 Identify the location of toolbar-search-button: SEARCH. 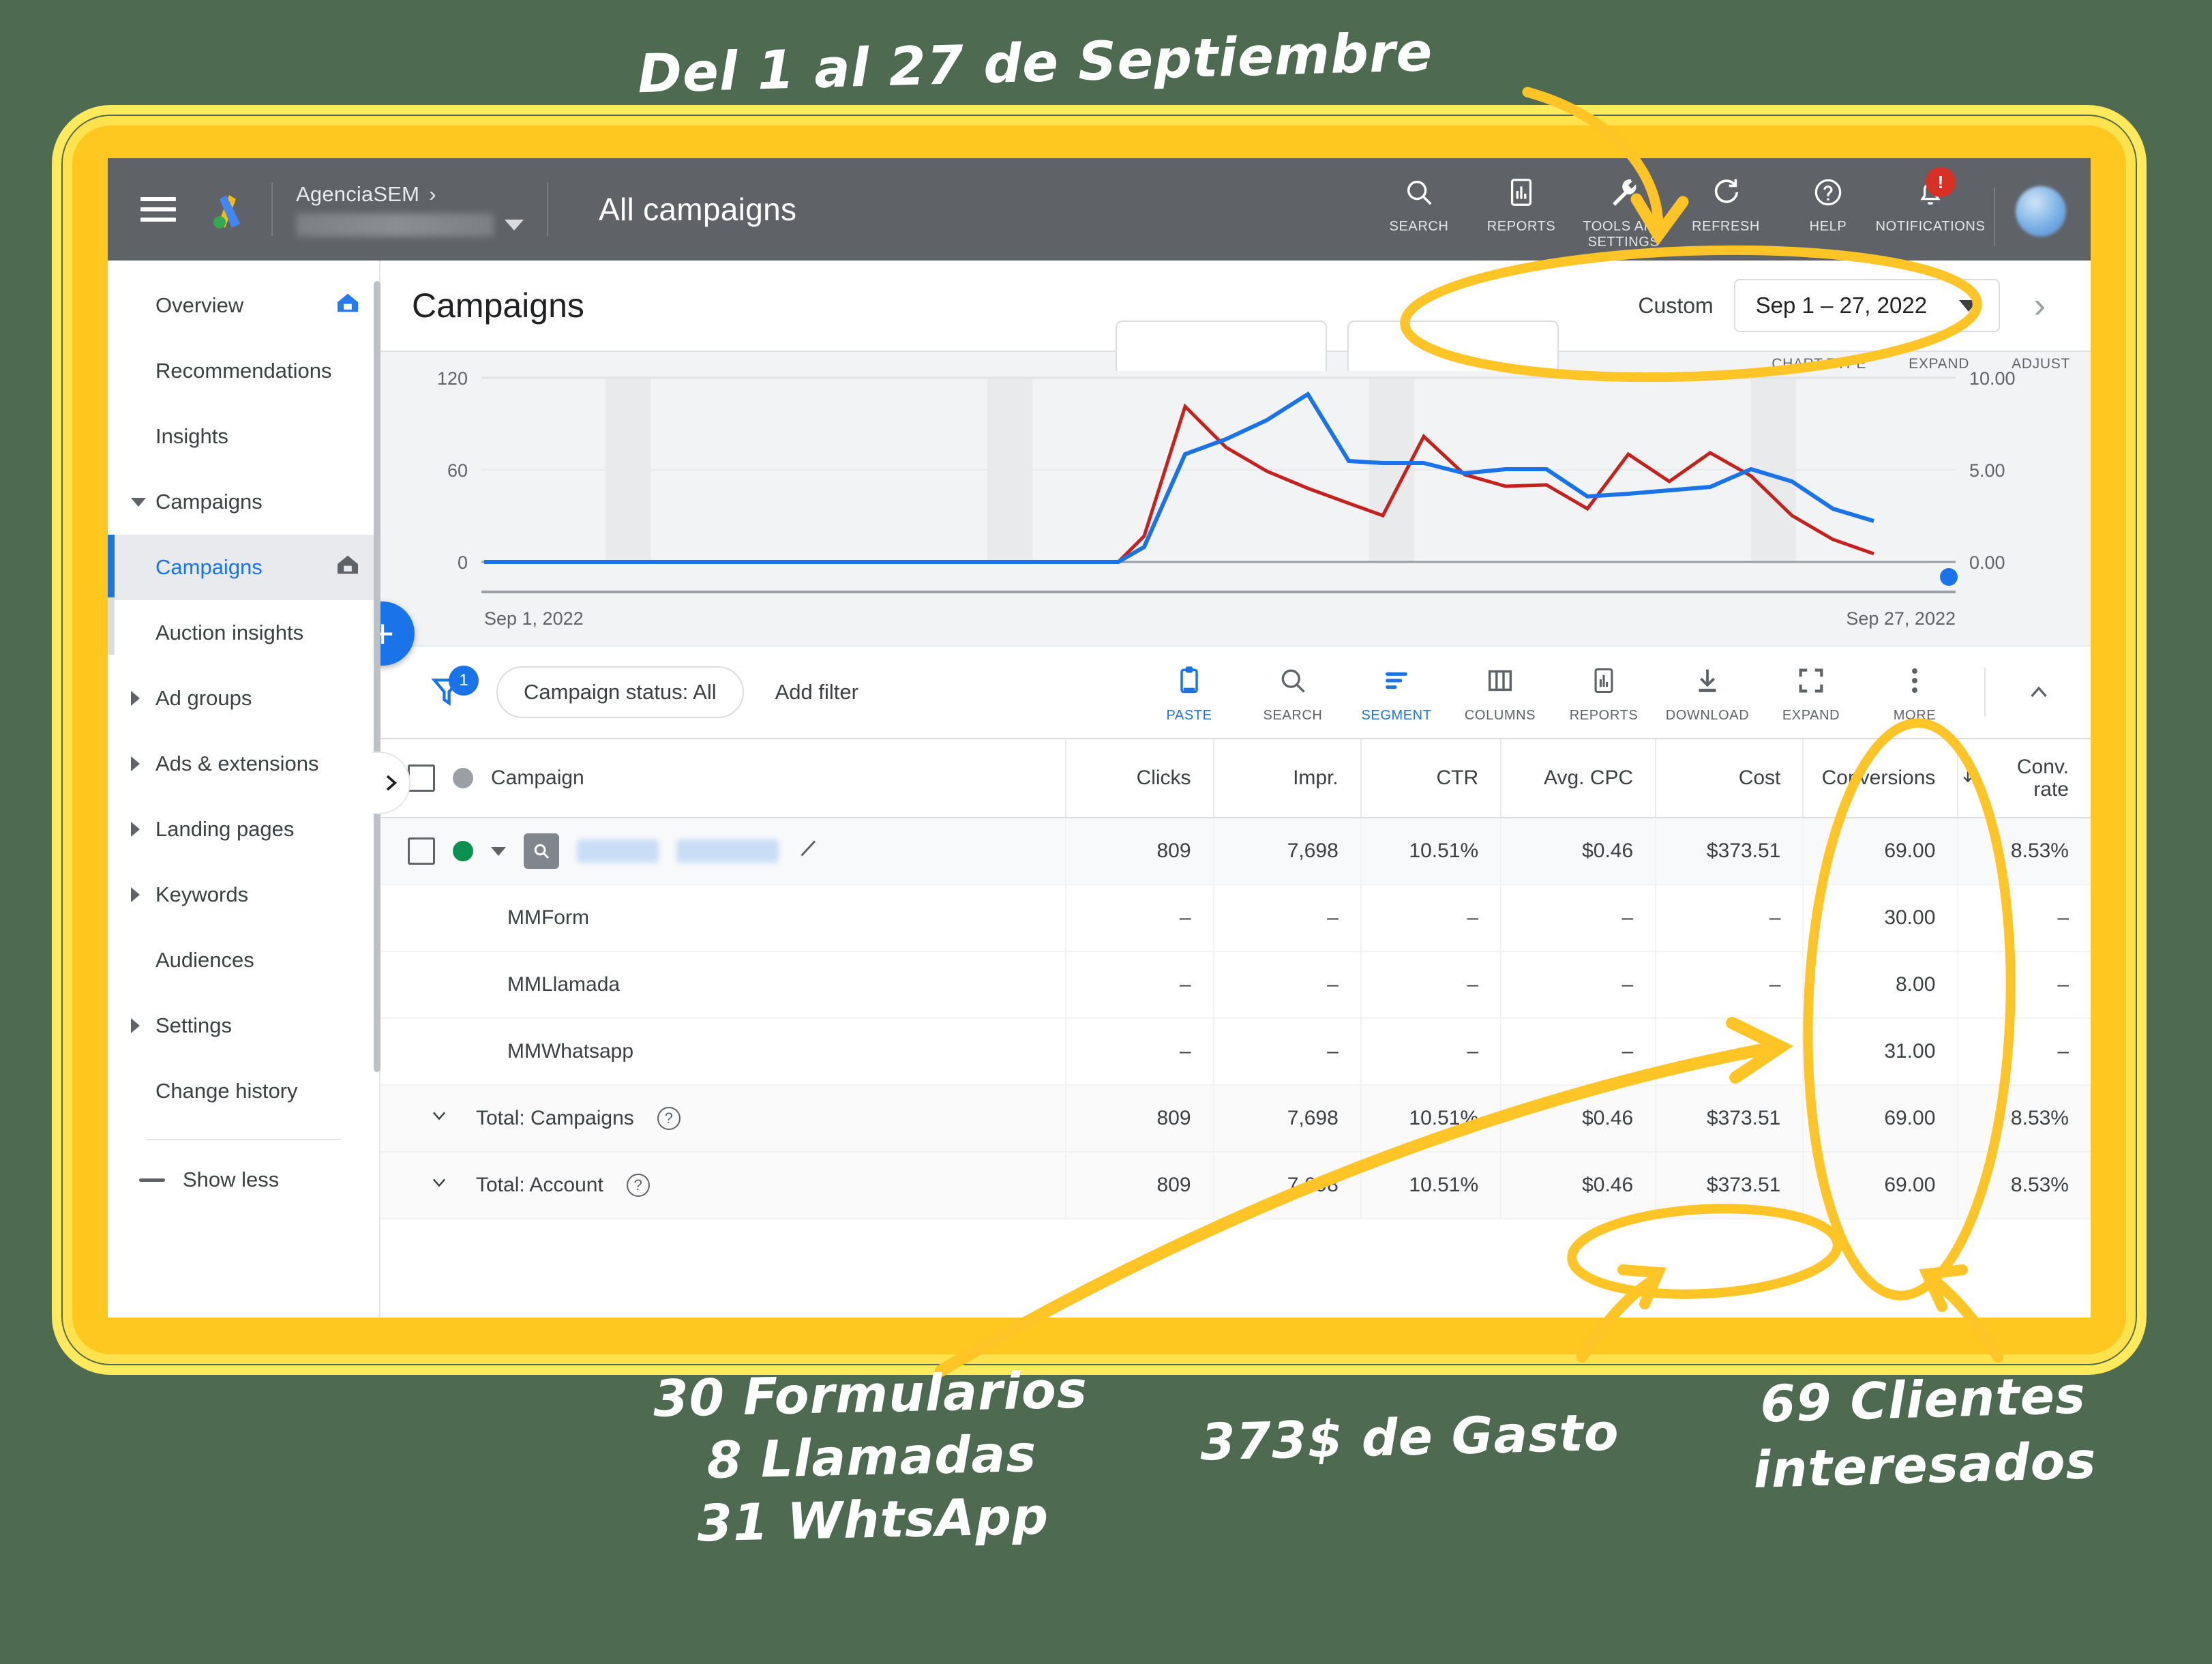
(1293, 693).